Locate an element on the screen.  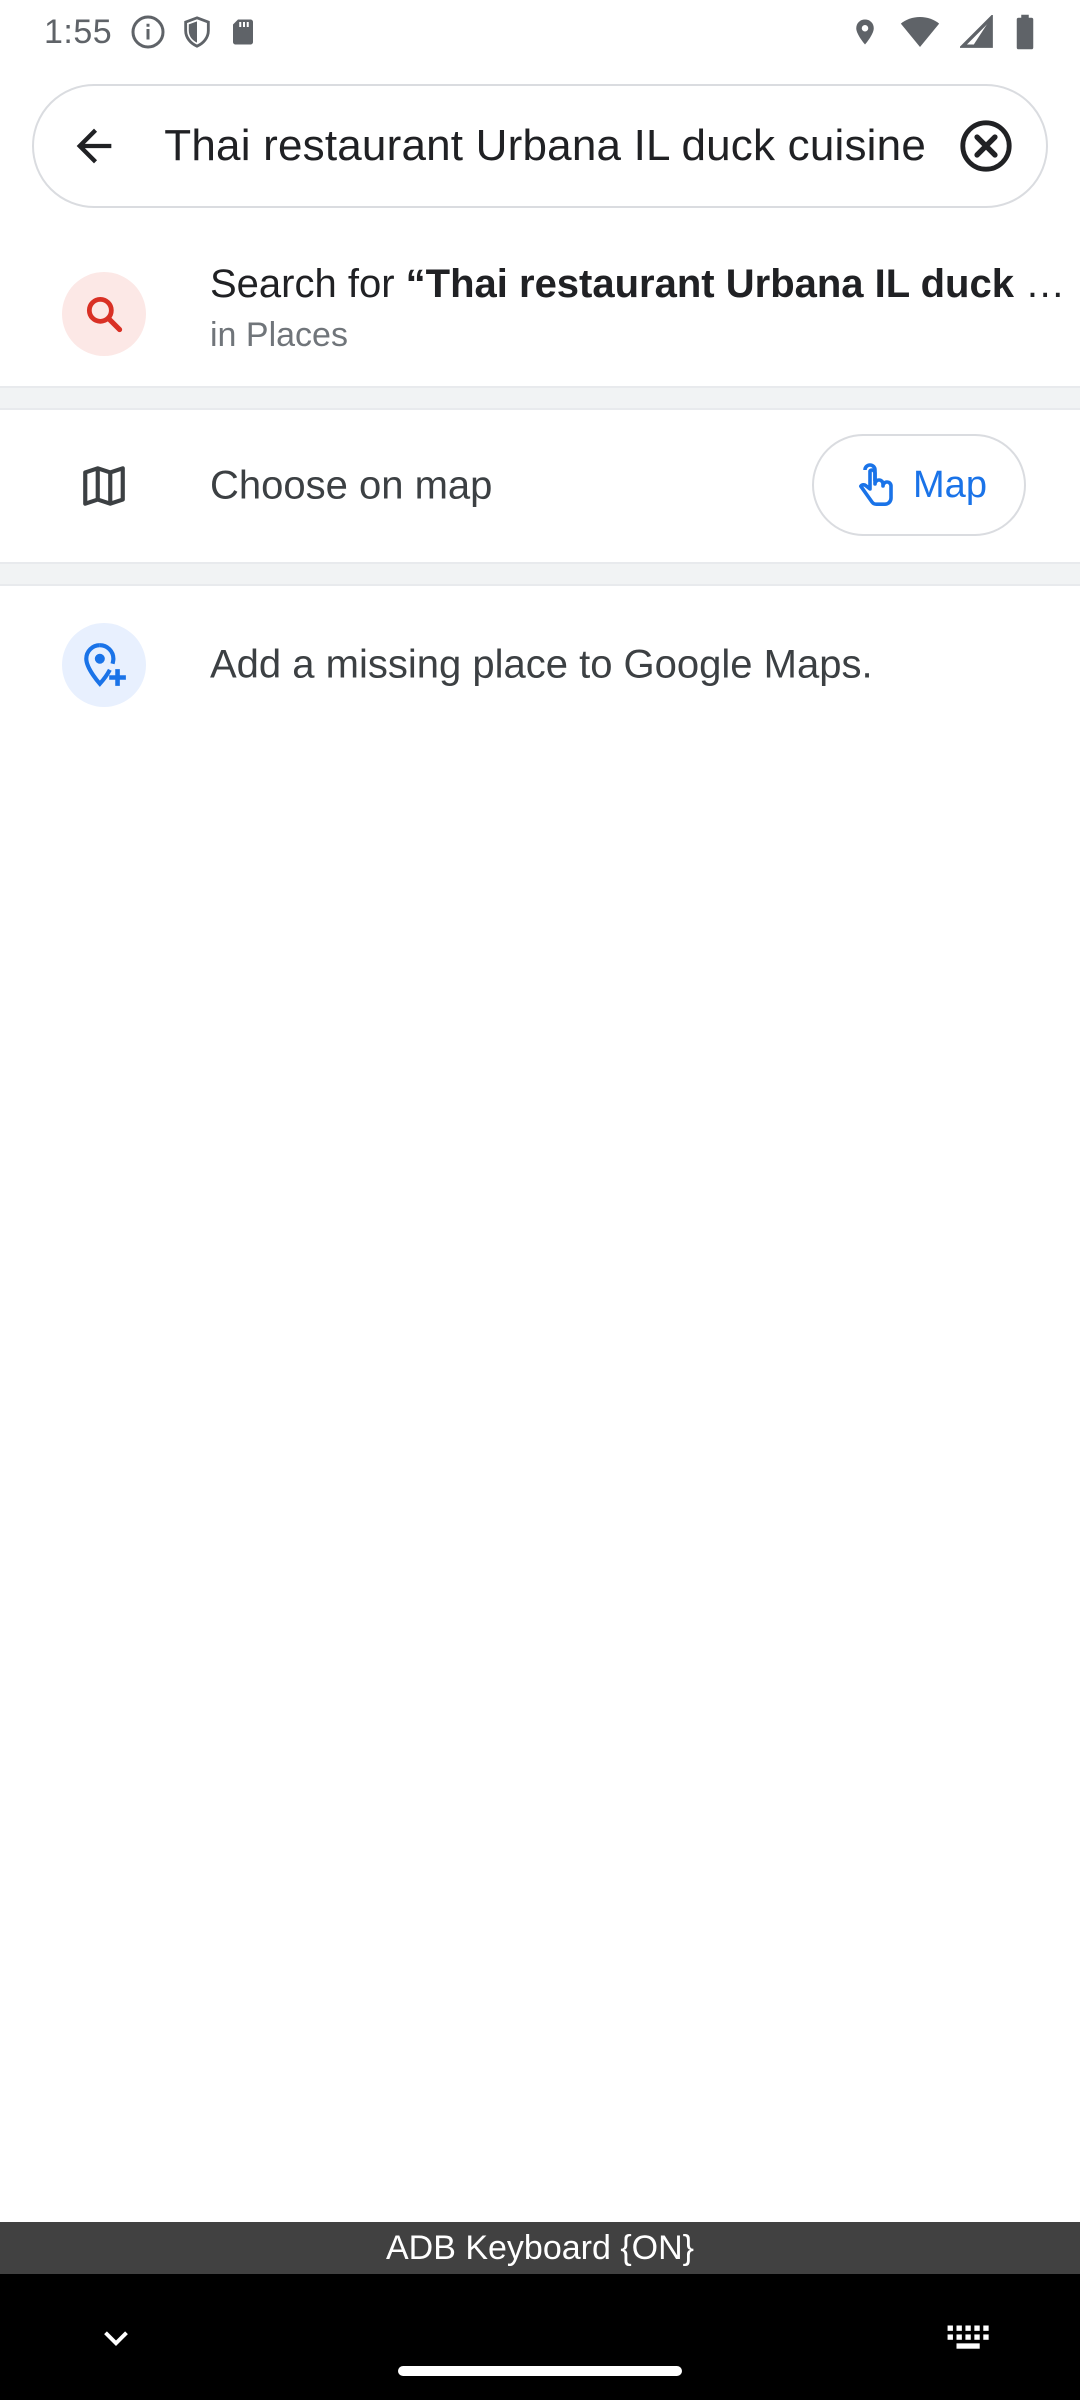
search-input-container: Thai restaurant Urbana IL duck cuisine is located at coordinates (540, 146).